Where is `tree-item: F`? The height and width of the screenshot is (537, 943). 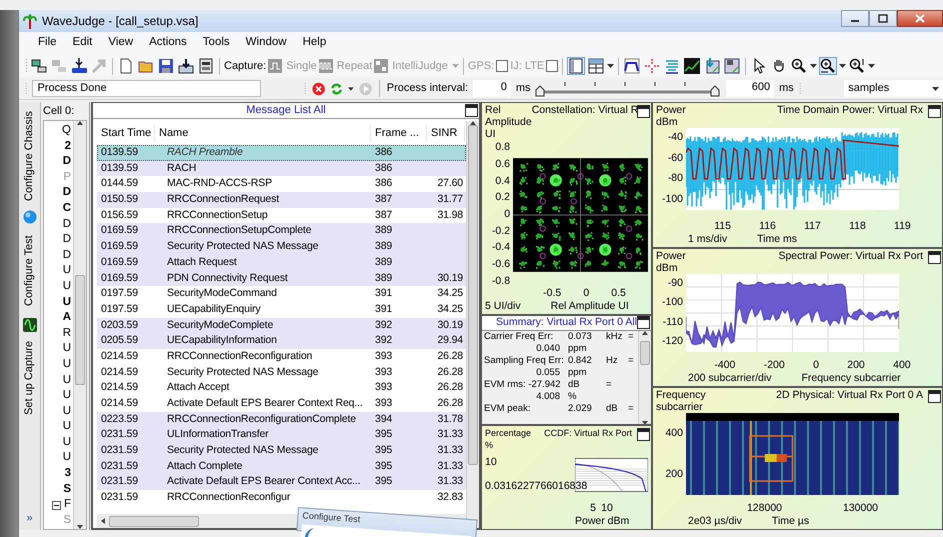 tree-item: F is located at coordinates (67, 505).